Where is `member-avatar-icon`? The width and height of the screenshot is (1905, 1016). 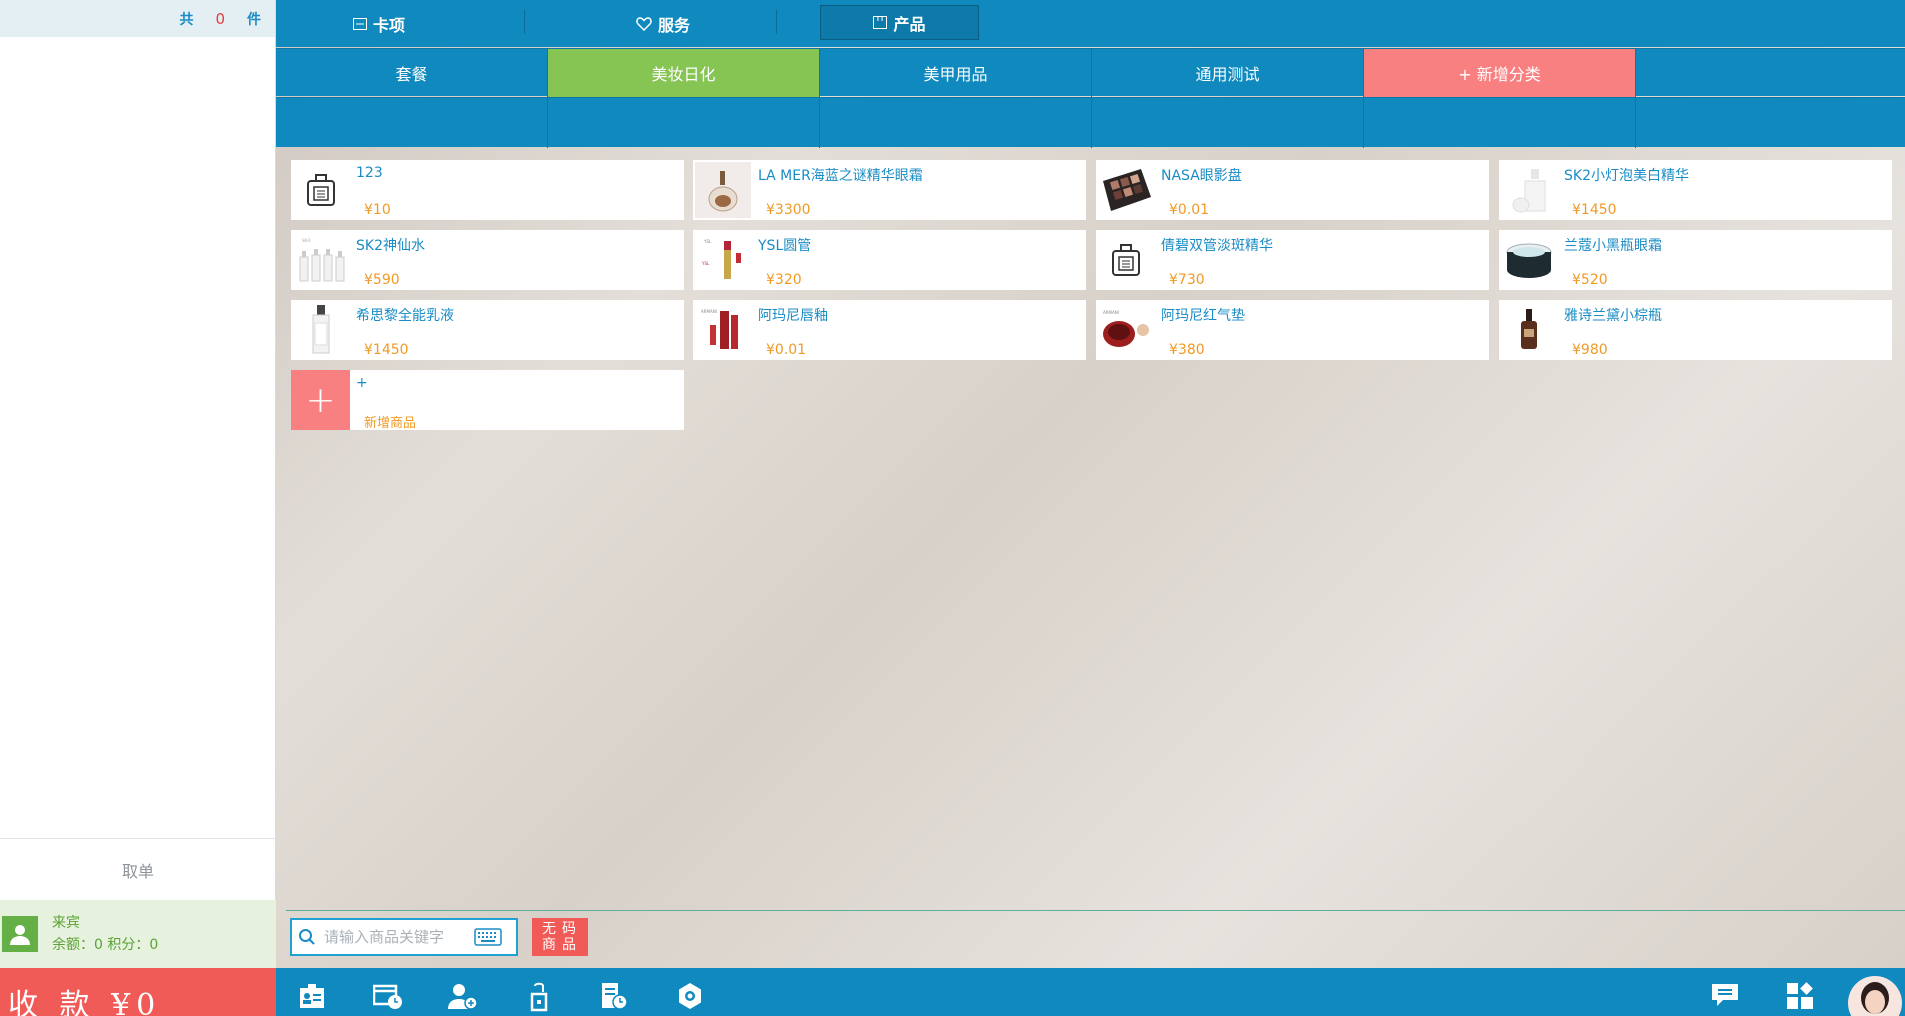
member-avatar-icon is located at coordinates (20, 934).